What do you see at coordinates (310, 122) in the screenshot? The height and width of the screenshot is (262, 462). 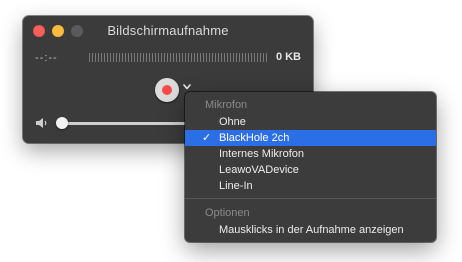 I see `menu-item-ohne: Ohne` at bounding box center [310, 122].